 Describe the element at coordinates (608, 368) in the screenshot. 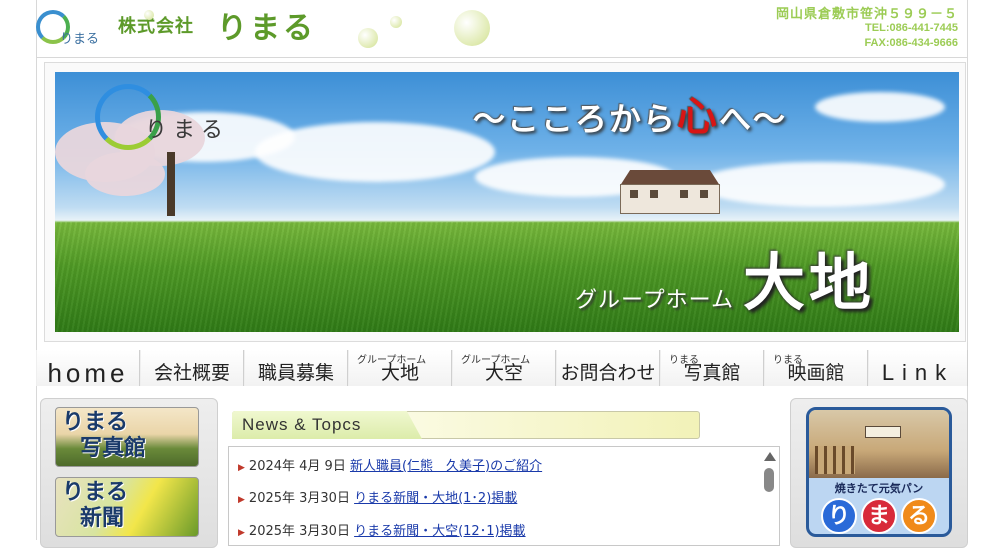

I see `nav-contact: お問合わせ` at that location.